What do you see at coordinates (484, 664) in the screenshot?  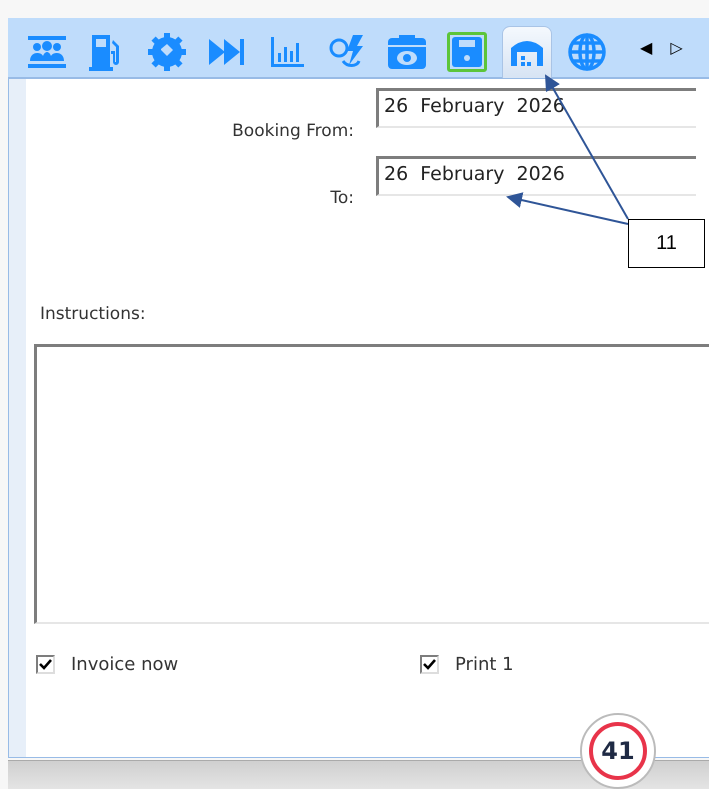 I see `checkbox-label: Print 1` at bounding box center [484, 664].